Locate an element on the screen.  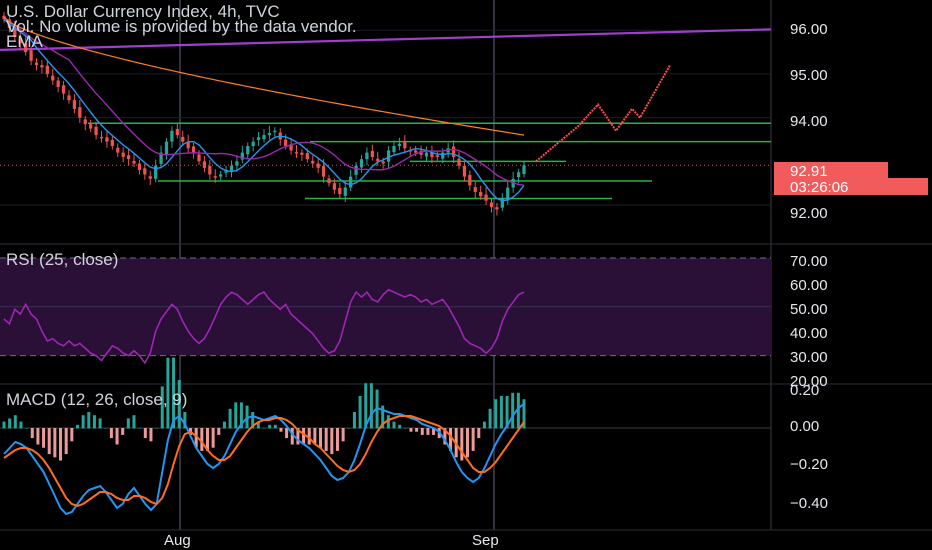
last-price-label: 92.91 is located at coordinates (809, 171).